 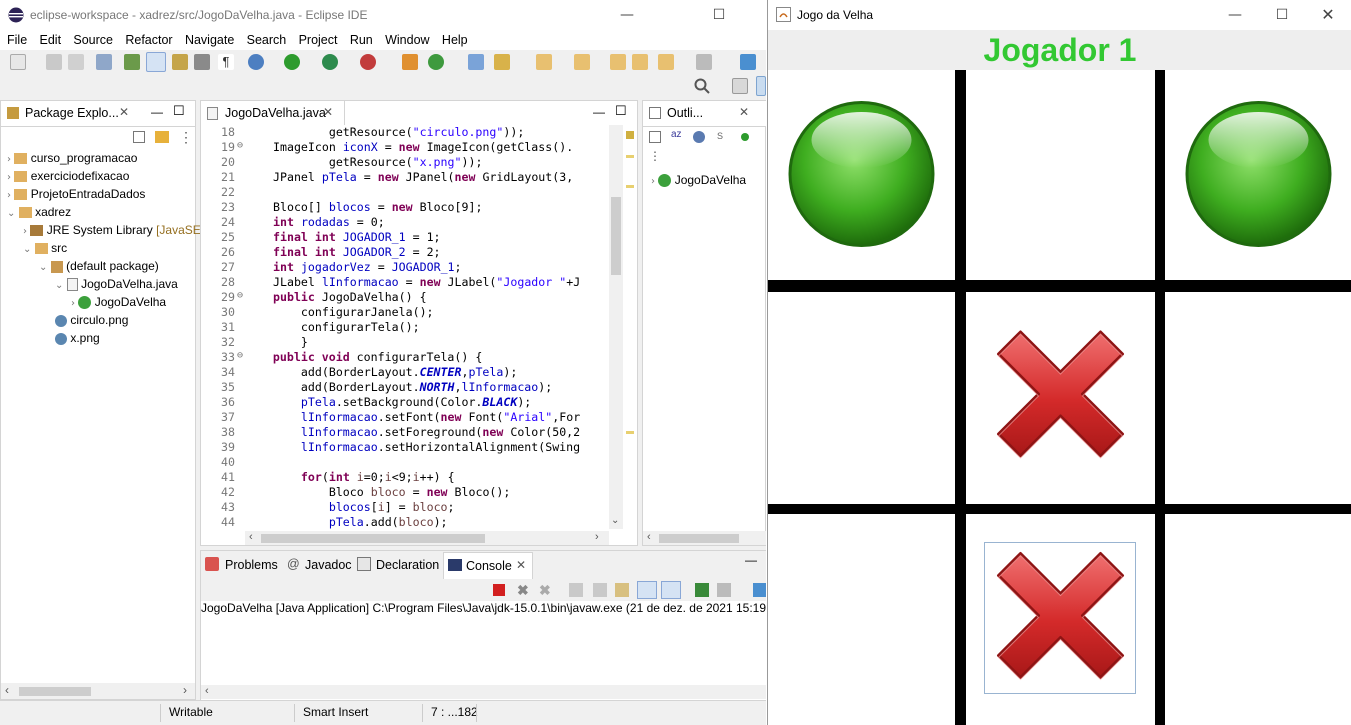 I want to click on search-wand-icon, so click(x=502, y=62).